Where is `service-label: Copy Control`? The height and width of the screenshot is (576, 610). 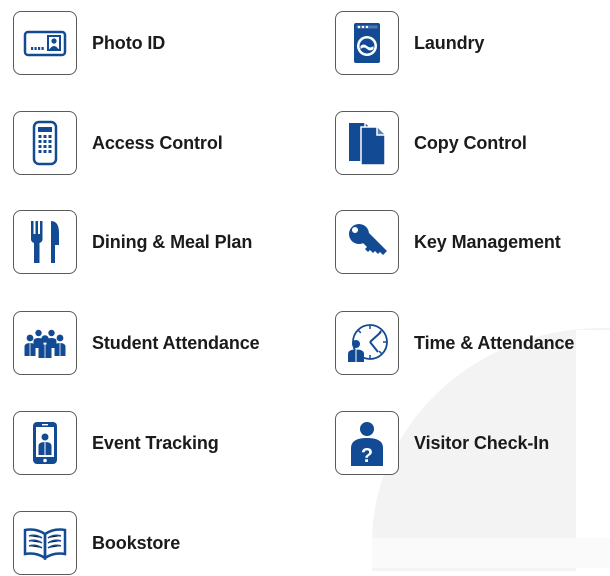
service-label: Copy Control is located at coordinates (470, 142).